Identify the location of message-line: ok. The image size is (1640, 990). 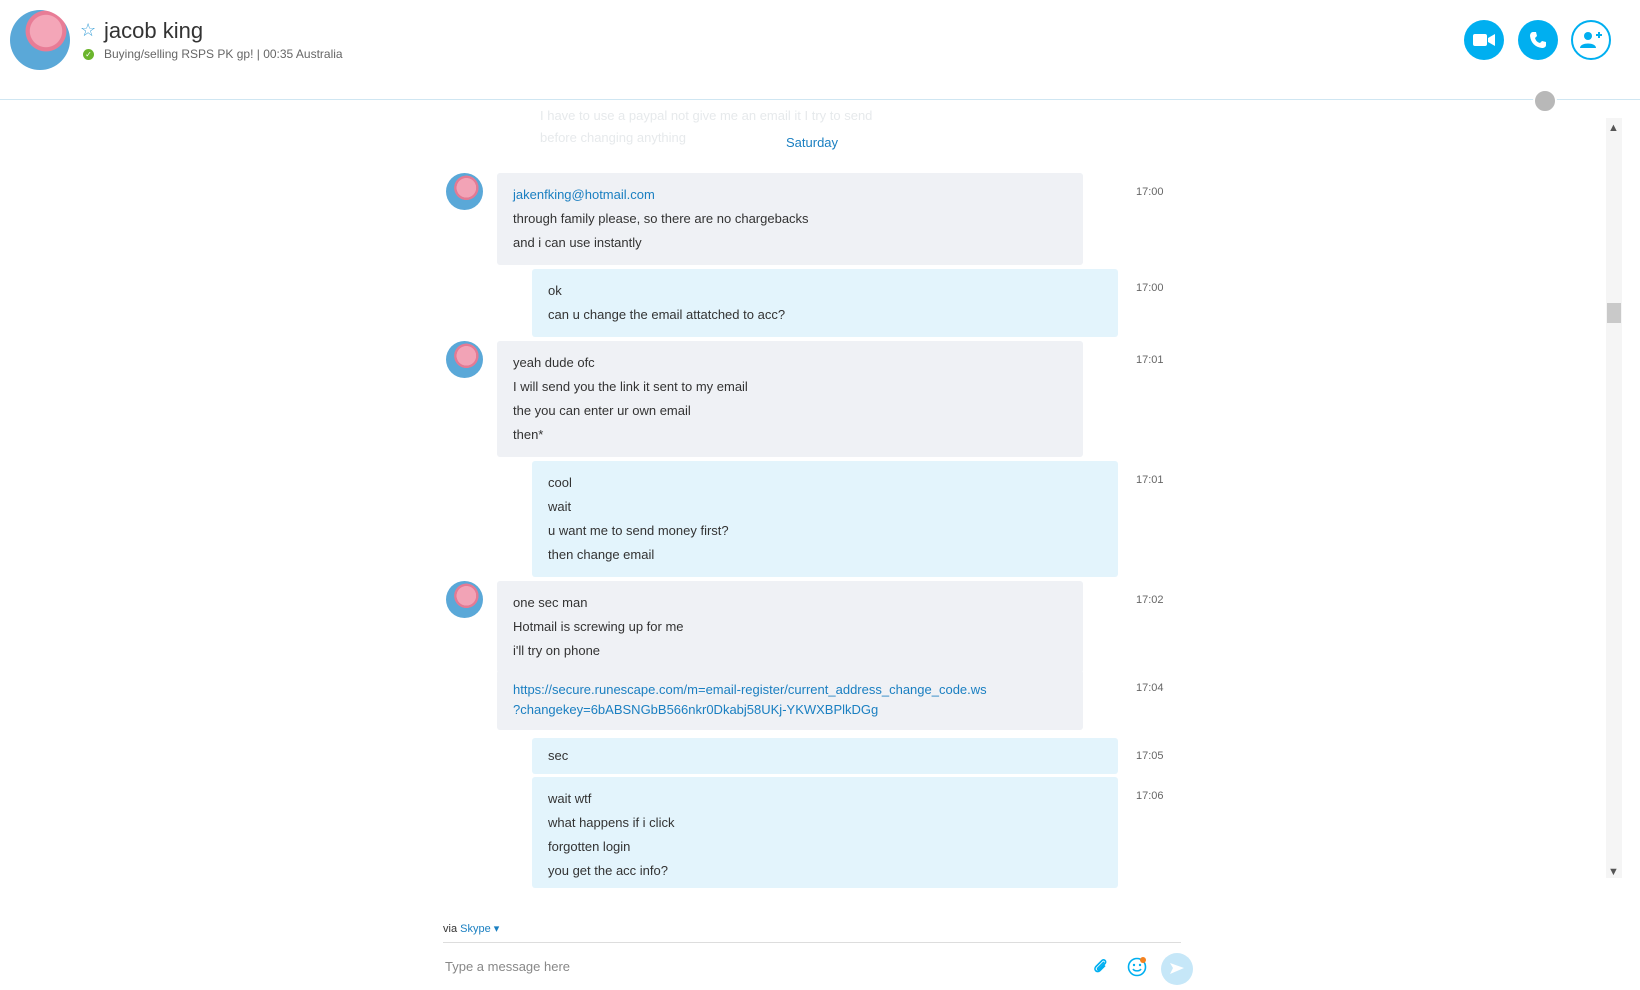
(555, 290).